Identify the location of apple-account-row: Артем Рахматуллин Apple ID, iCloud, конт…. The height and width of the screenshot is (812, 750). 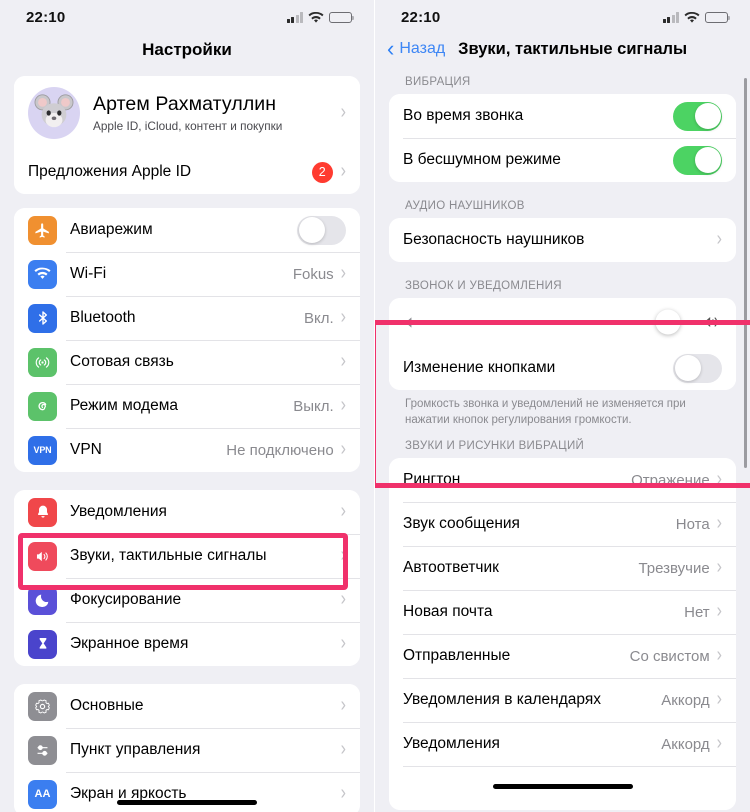
(187, 113).